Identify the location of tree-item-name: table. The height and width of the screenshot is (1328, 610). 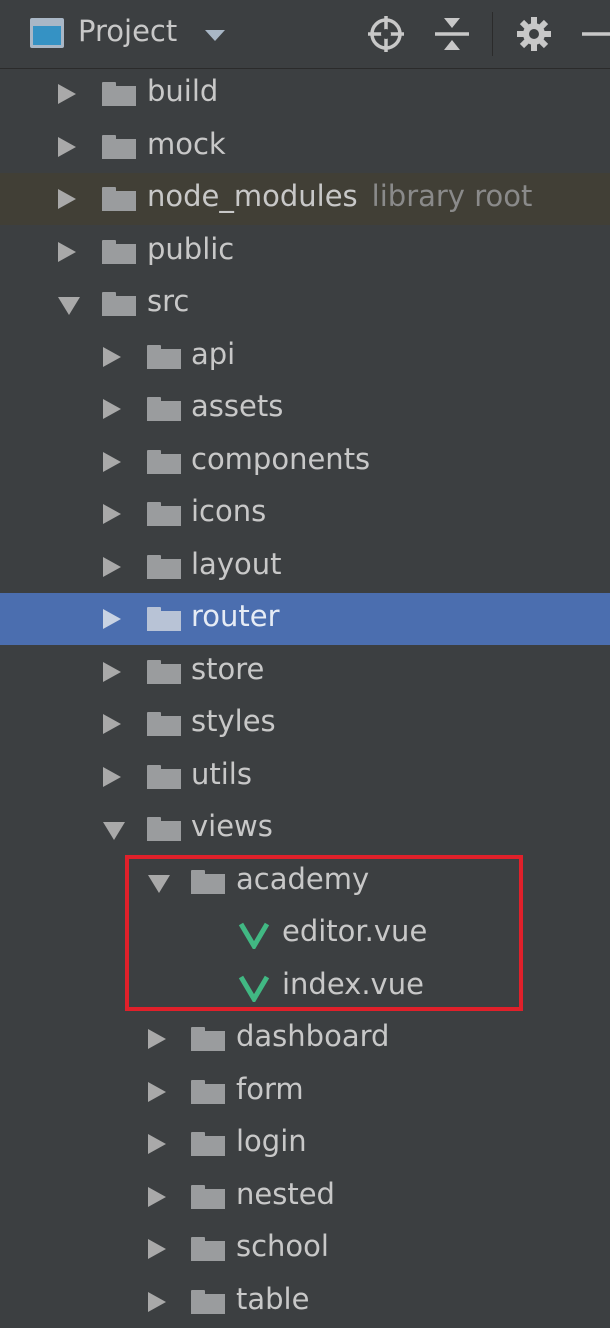
(273, 1298).